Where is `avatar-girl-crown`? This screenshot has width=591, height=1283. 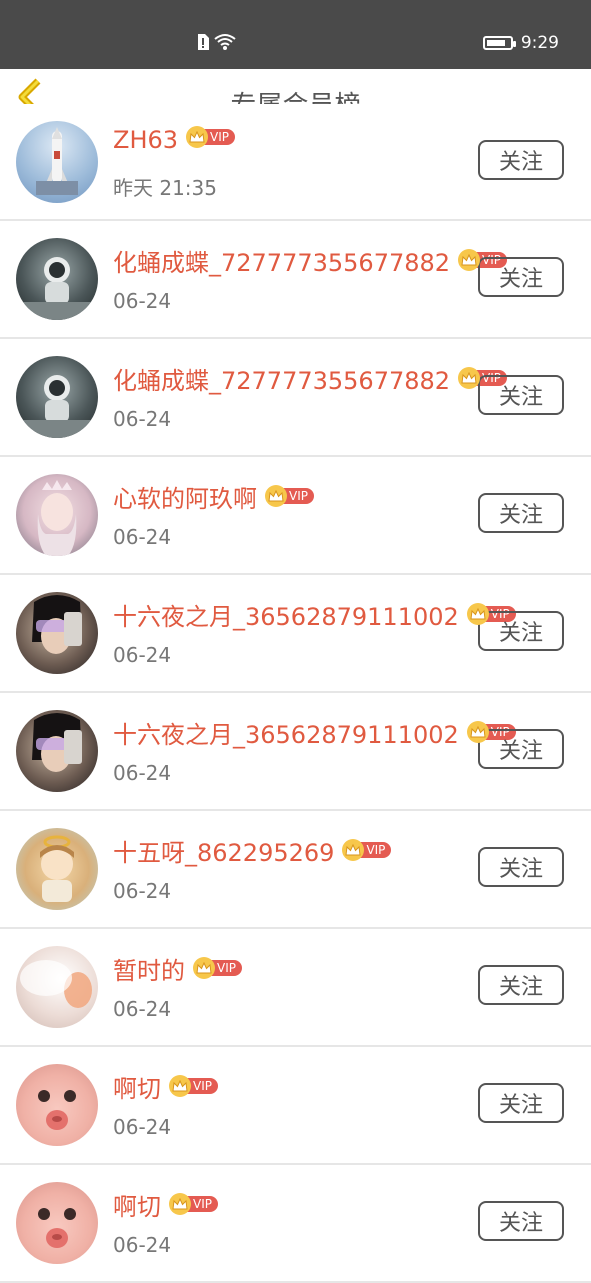 avatar-girl-crown is located at coordinates (57, 515).